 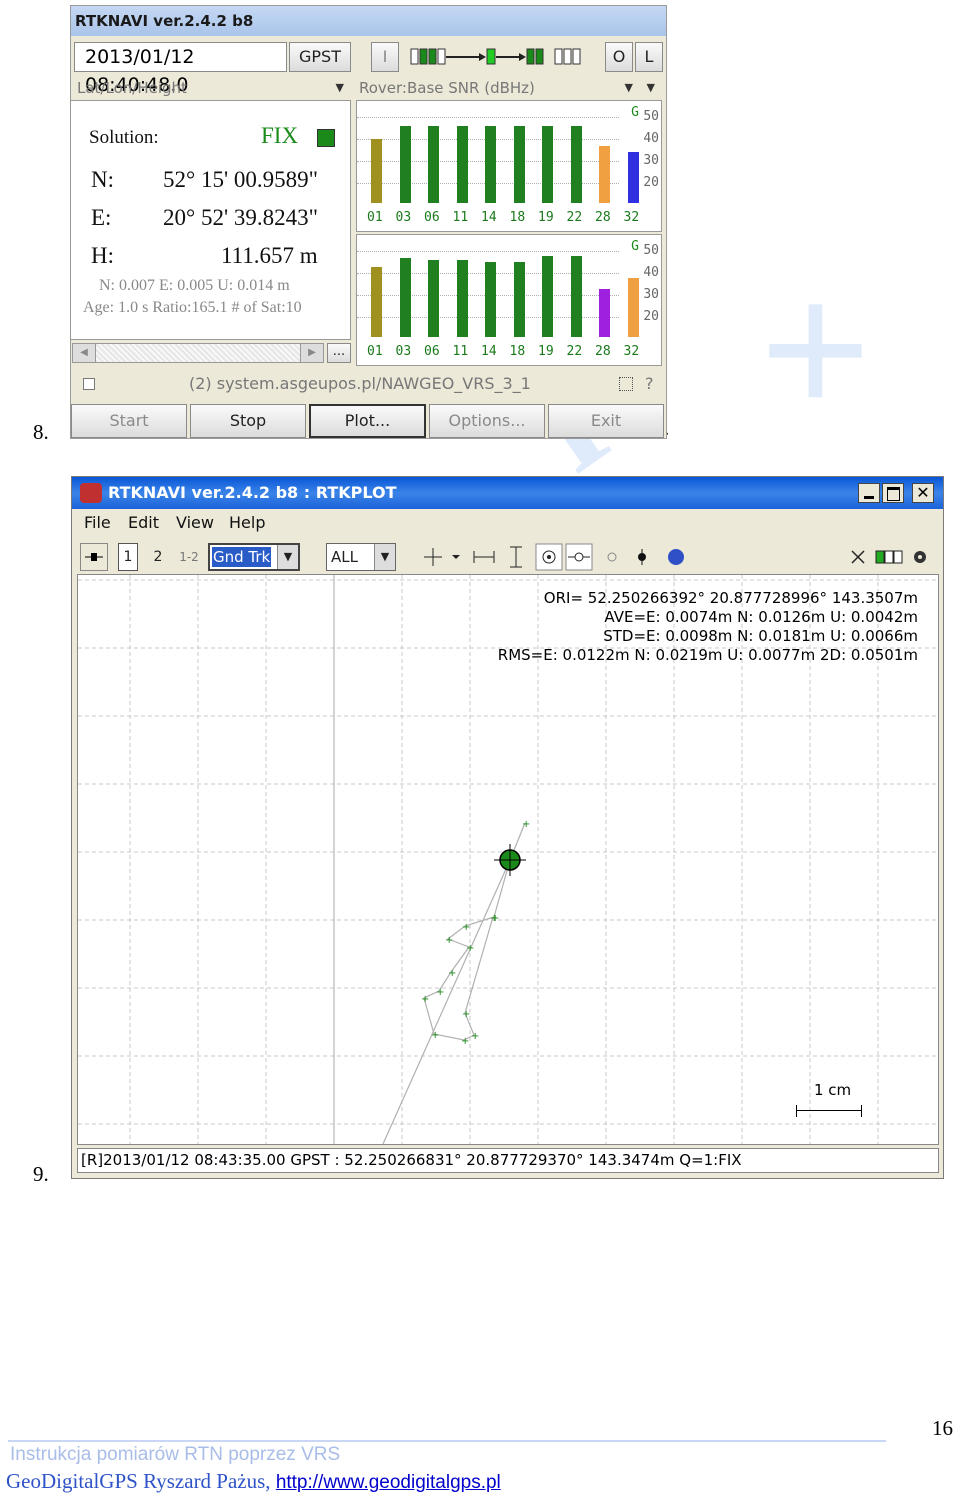 I want to click on scroll-right-icon: ▶, so click(x=311, y=353).